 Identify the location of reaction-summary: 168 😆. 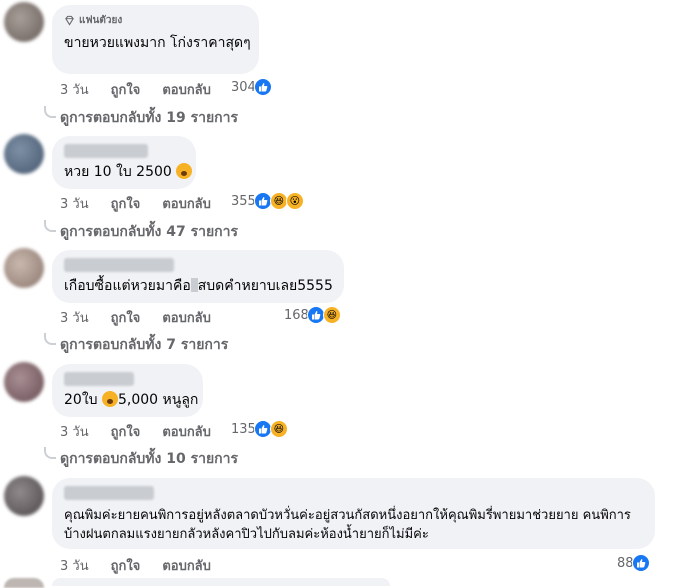
(312, 315).